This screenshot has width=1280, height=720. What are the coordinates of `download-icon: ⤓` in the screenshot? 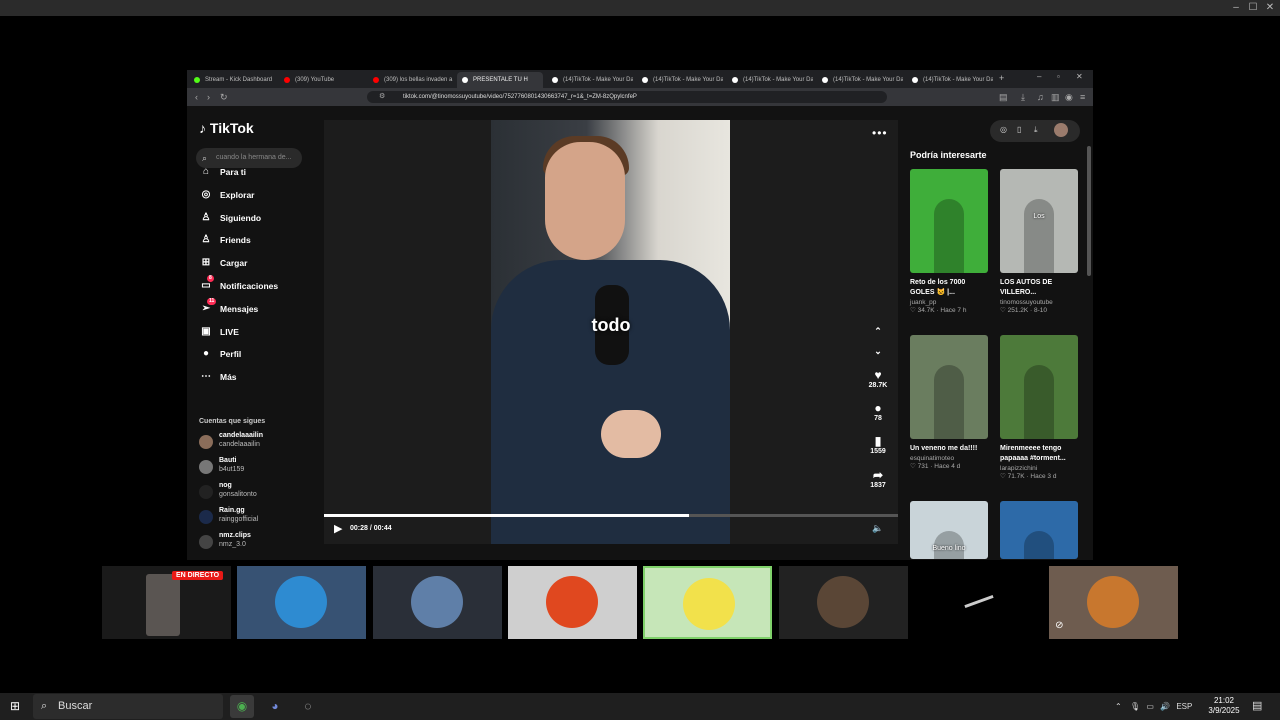 It's located at (1023, 97).